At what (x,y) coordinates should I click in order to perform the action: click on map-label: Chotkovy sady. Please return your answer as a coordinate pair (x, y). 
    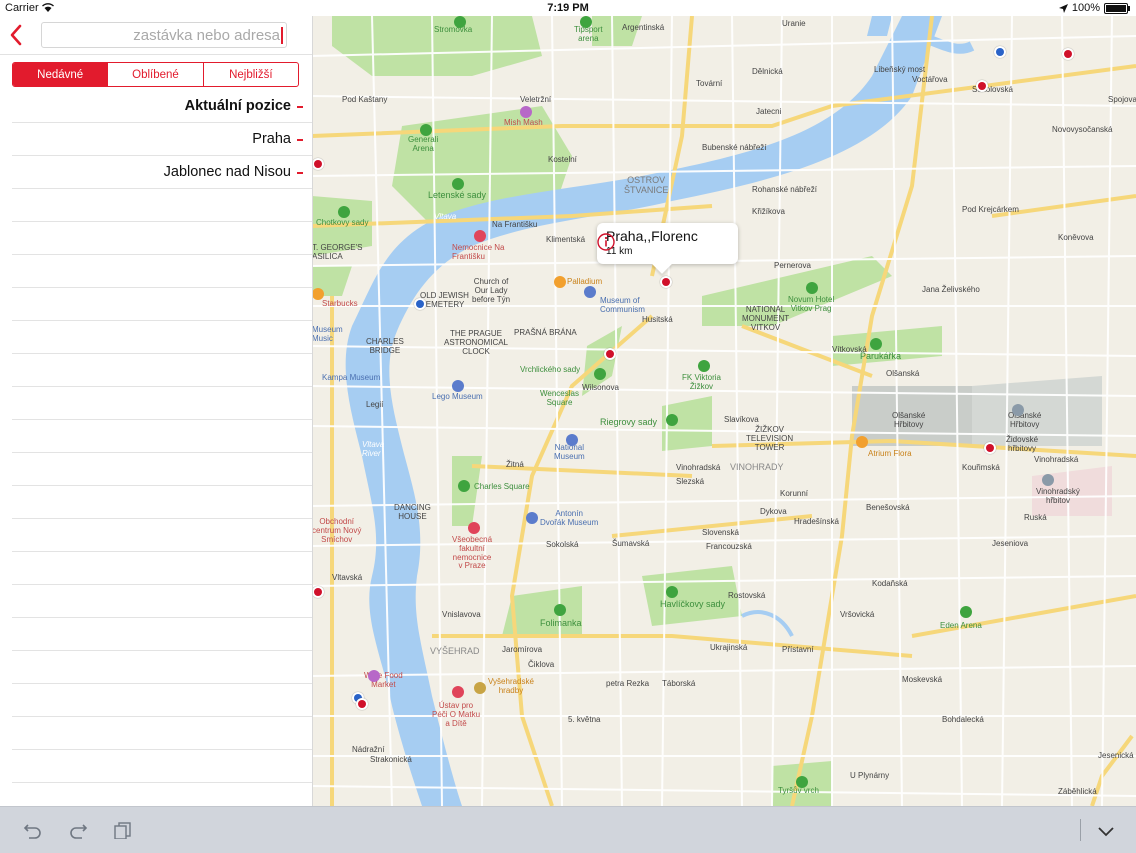
    Looking at the image, I should click on (342, 222).